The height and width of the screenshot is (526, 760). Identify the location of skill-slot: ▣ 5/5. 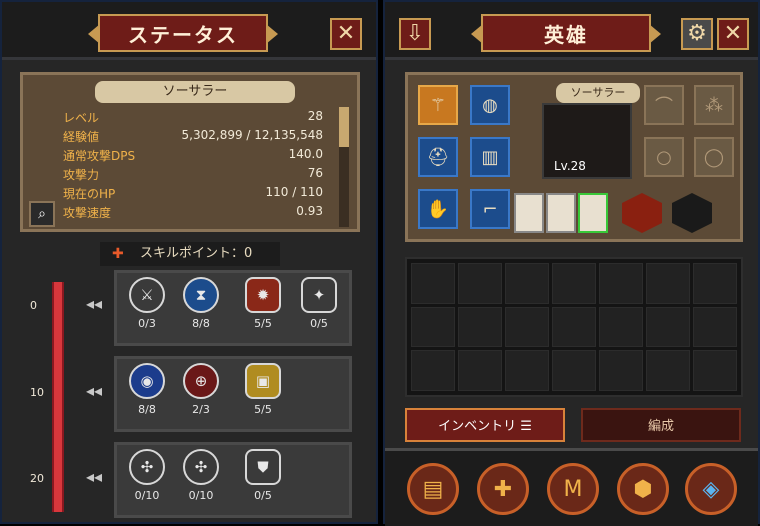
(263, 389).